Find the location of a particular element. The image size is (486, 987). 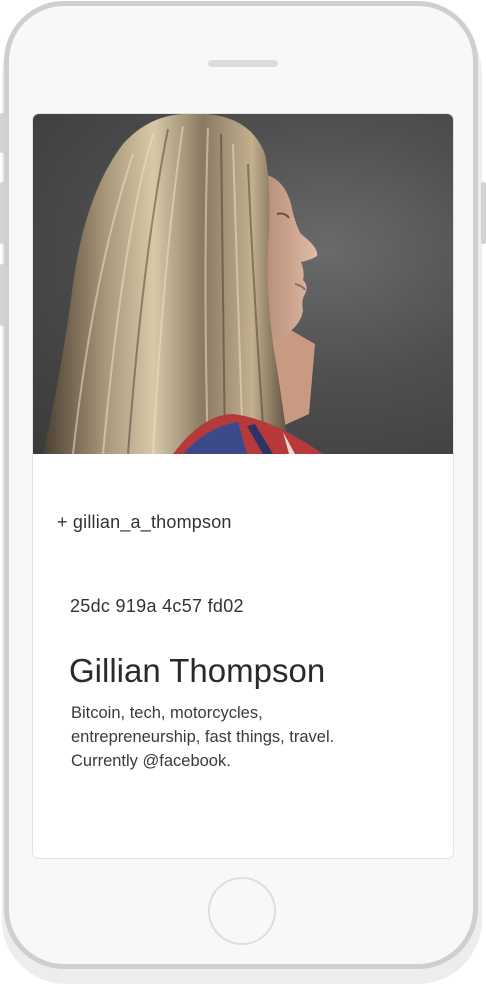

bio-line: entrepreneurship, fast things, travel. is located at coordinates (203, 737).